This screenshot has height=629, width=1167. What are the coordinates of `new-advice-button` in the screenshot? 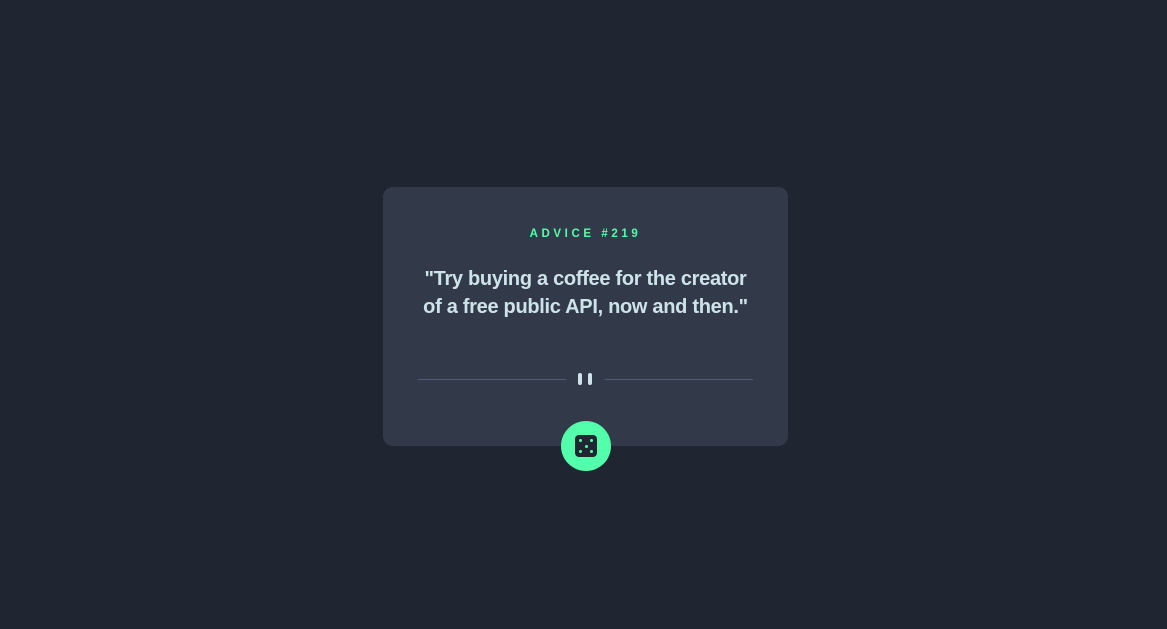 It's located at (586, 446).